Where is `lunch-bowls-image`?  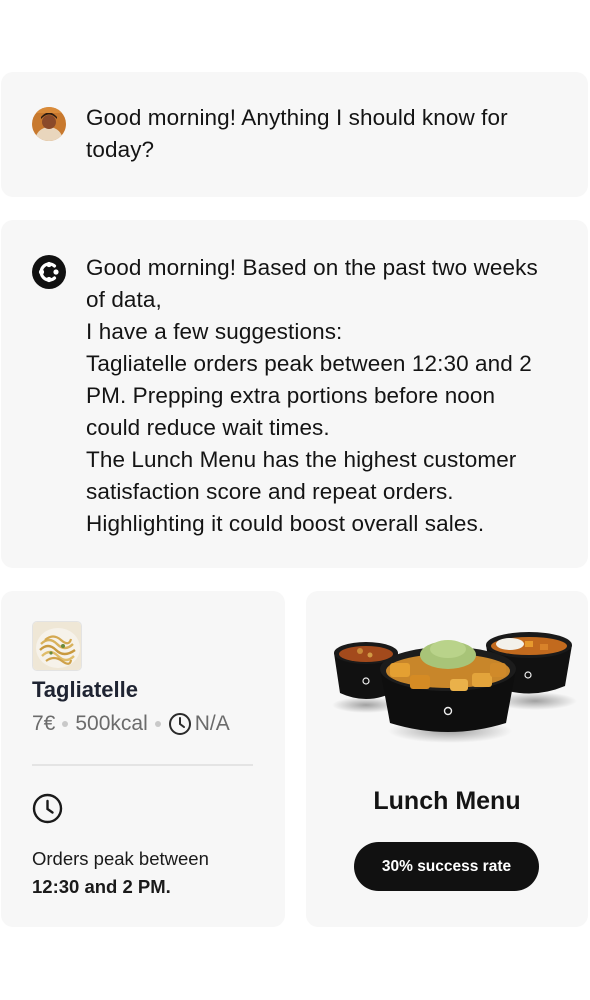 lunch-bowls-image is located at coordinates (455, 691).